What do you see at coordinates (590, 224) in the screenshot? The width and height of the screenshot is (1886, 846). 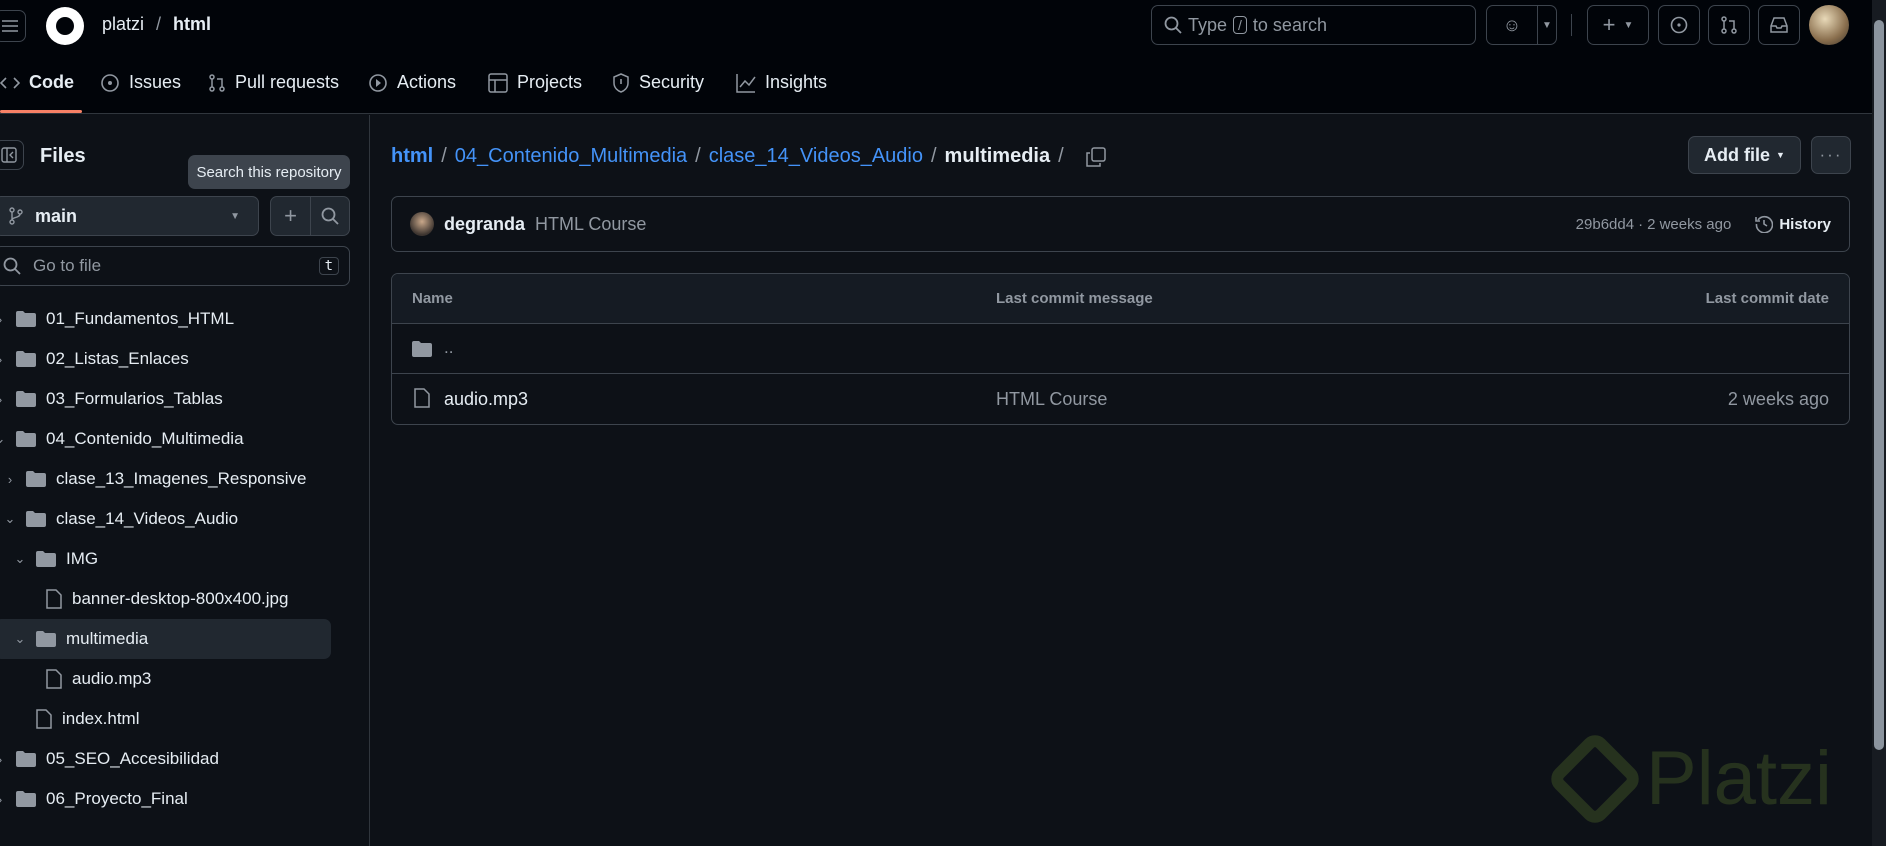 I see `commit-message: HTML Course` at bounding box center [590, 224].